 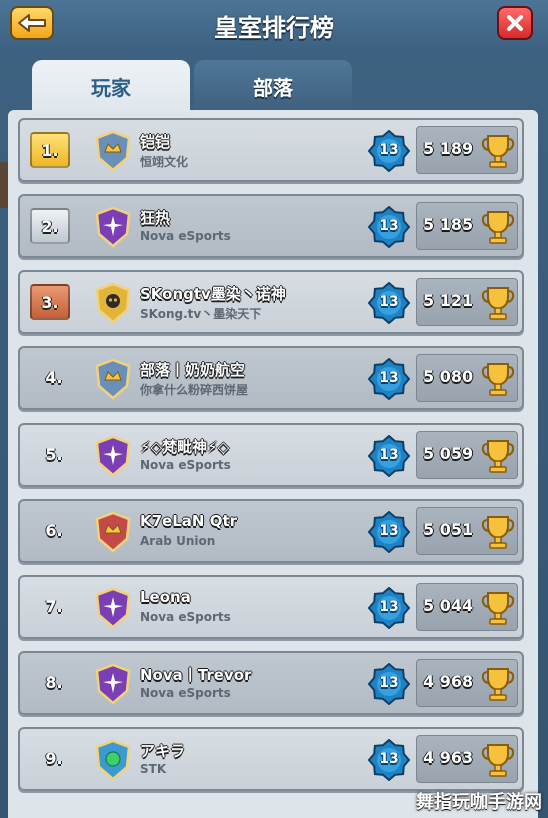 What do you see at coordinates (213, 294) in the screenshot?
I see `player-name: SKongtv墨染丶诺神` at bounding box center [213, 294].